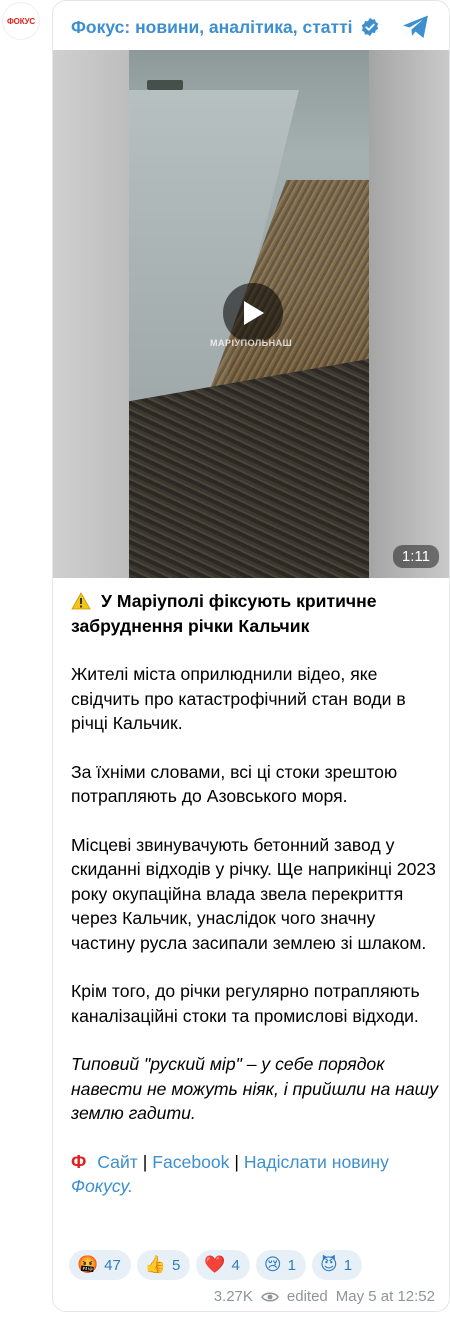  I want to click on play-button, so click(253, 313).